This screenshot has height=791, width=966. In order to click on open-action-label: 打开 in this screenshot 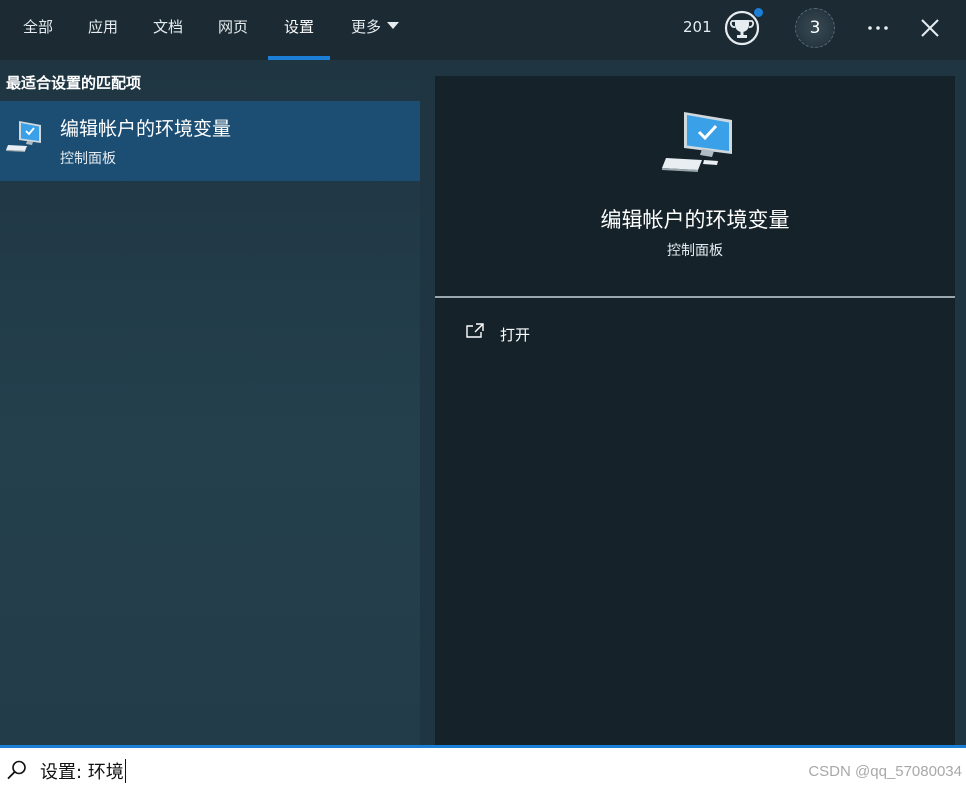, I will do `click(515, 335)`.